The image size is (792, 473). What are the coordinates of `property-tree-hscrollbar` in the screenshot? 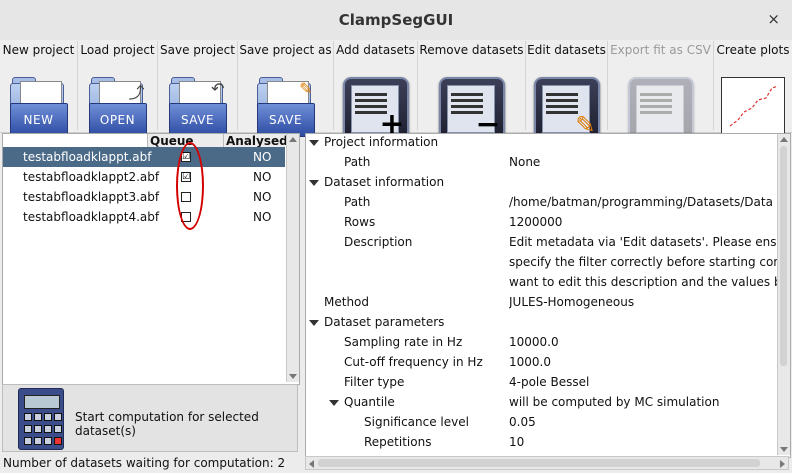 It's located at (547, 463).